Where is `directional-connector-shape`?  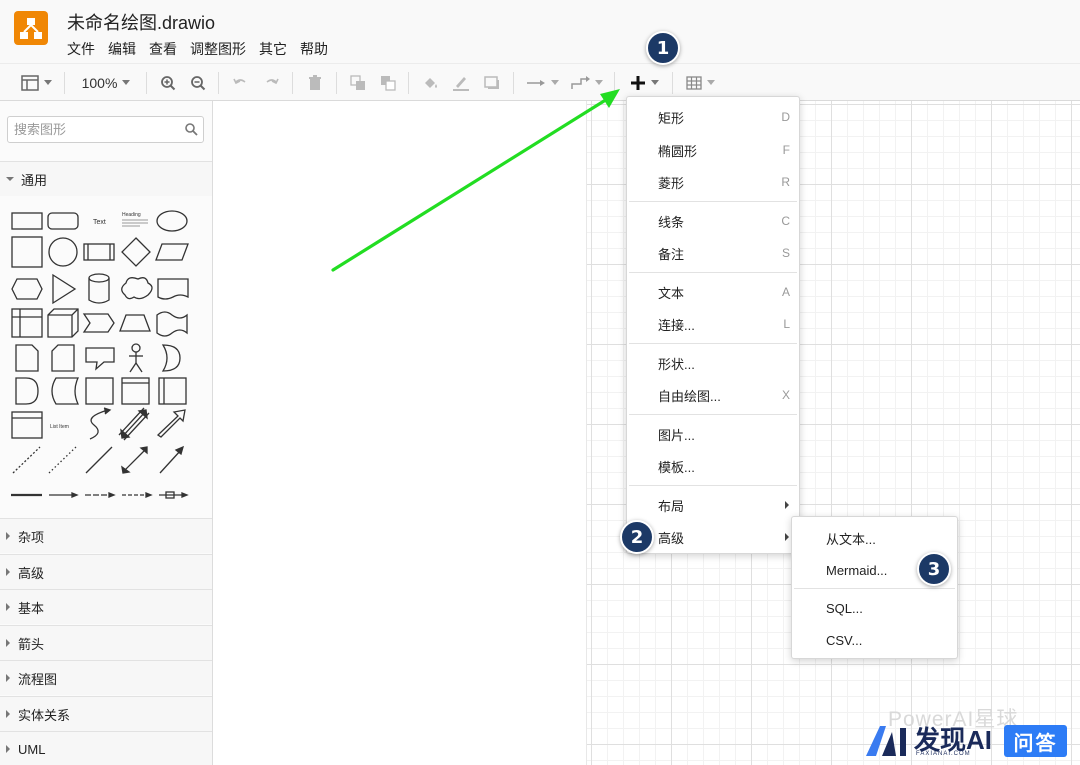
directional-connector-shape is located at coordinates (172, 459).